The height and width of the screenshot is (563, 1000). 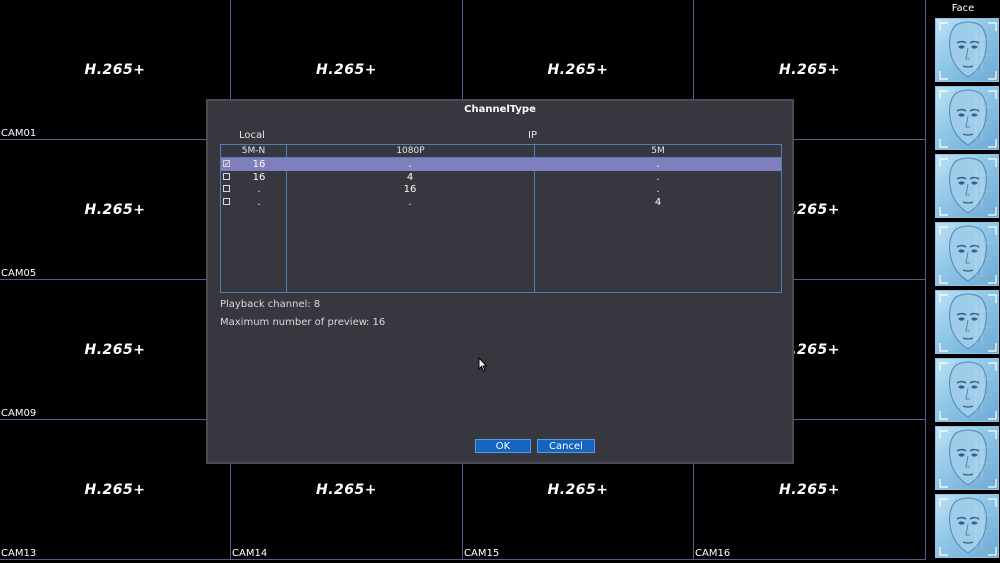 I want to click on camera-tile: H.265+ CAM13, so click(x=115, y=490).